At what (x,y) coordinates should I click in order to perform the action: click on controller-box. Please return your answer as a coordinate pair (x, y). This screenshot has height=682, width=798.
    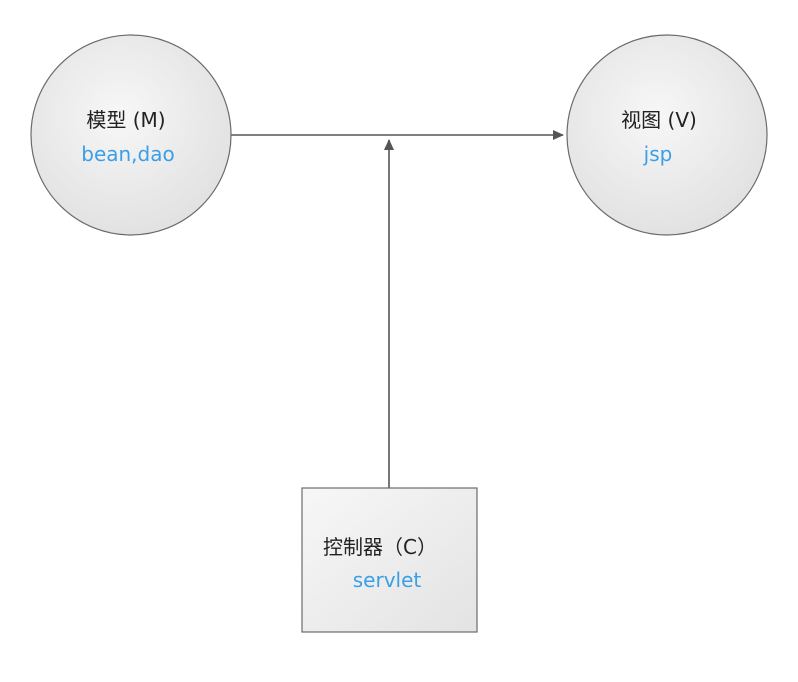
    Looking at the image, I should click on (389, 560).